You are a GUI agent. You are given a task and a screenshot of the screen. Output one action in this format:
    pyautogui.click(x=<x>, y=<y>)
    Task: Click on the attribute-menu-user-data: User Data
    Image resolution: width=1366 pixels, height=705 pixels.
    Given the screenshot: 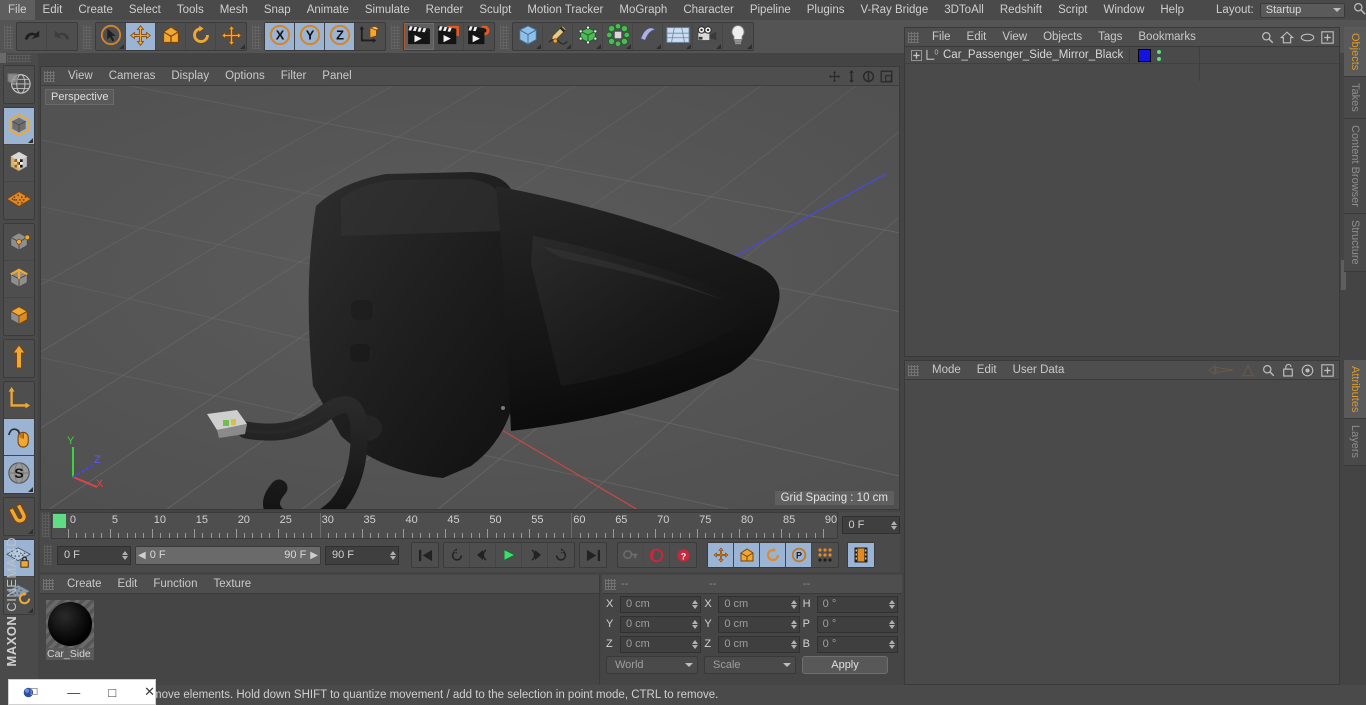 What is the action you would take?
    pyautogui.click(x=1039, y=370)
    